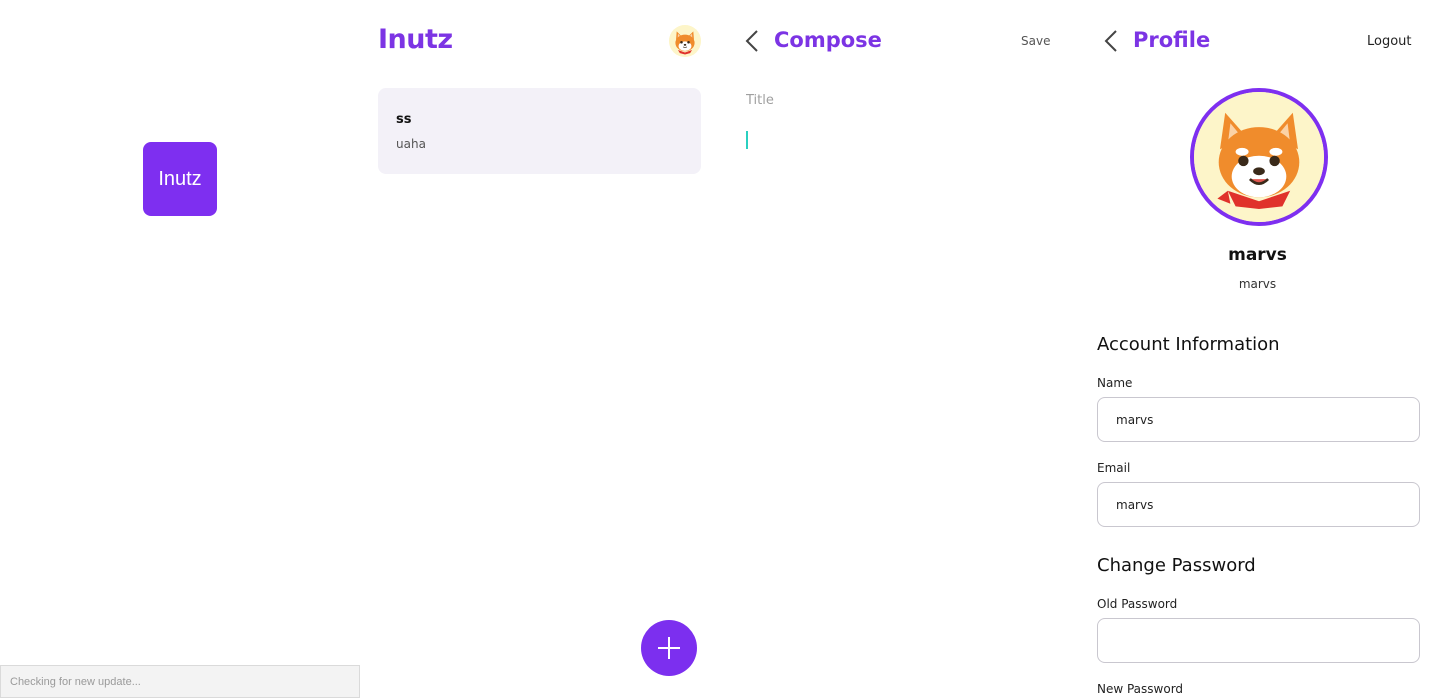 Image resolution: width=1437 pixels, height=698 pixels. What do you see at coordinates (1389, 41) in the screenshot?
I see `logout-button: Logout` at bounding box center [1389, 41].